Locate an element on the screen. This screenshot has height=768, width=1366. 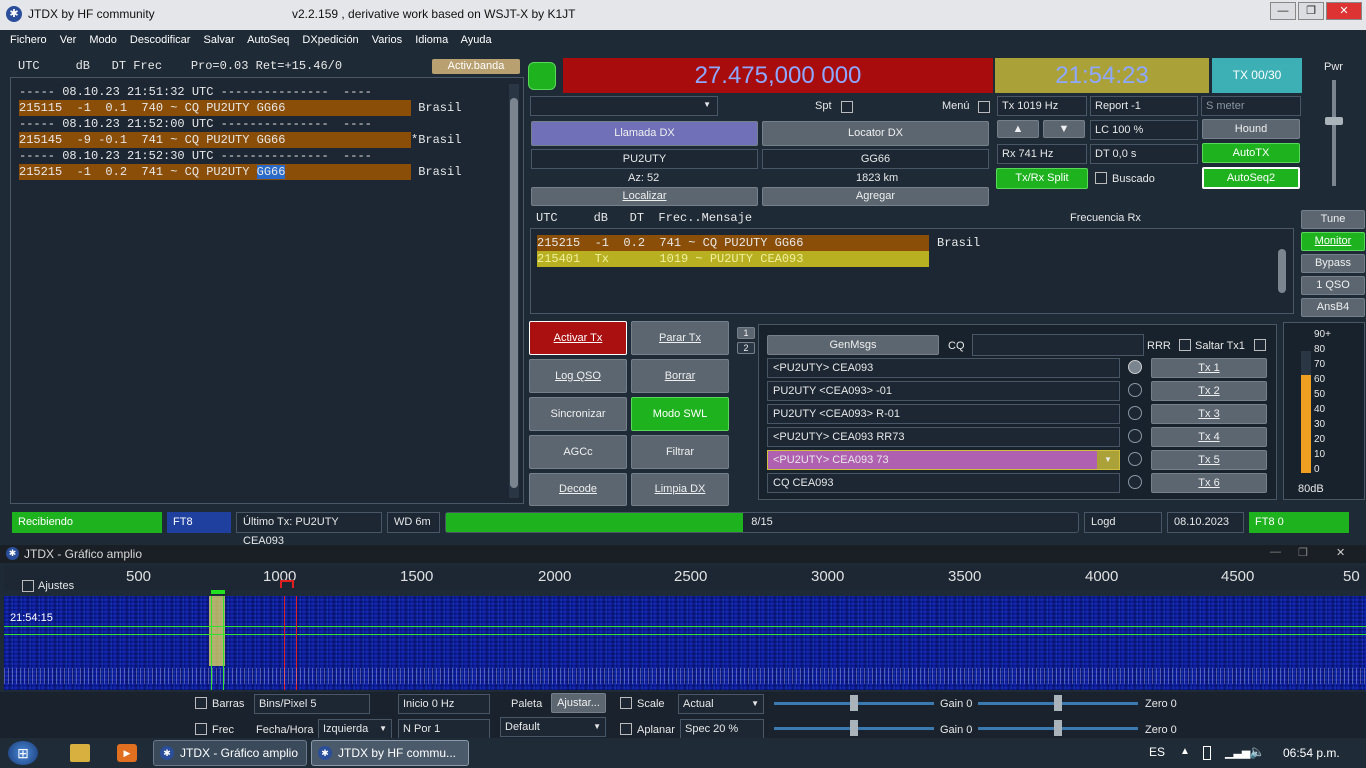
tx-freq-spinbox: Tx 1019 Hz is located at coordinates (1042, 106).